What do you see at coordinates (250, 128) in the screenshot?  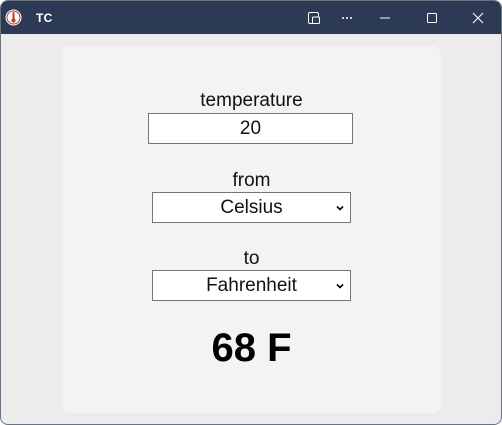 I see `temperature-input: 20` at bounding box center [250, 128].